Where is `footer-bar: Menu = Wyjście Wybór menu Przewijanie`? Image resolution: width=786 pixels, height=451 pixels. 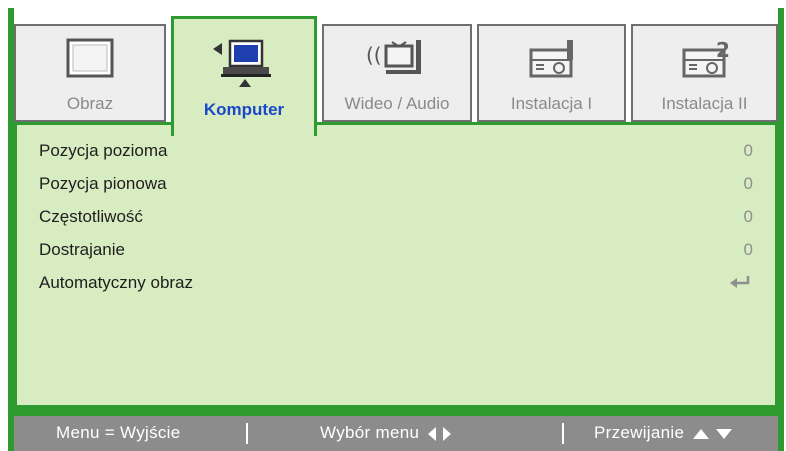
footer-bar: Menu = Wyjście Wybór menu Przewijanie is located at coordinates (396, 433).